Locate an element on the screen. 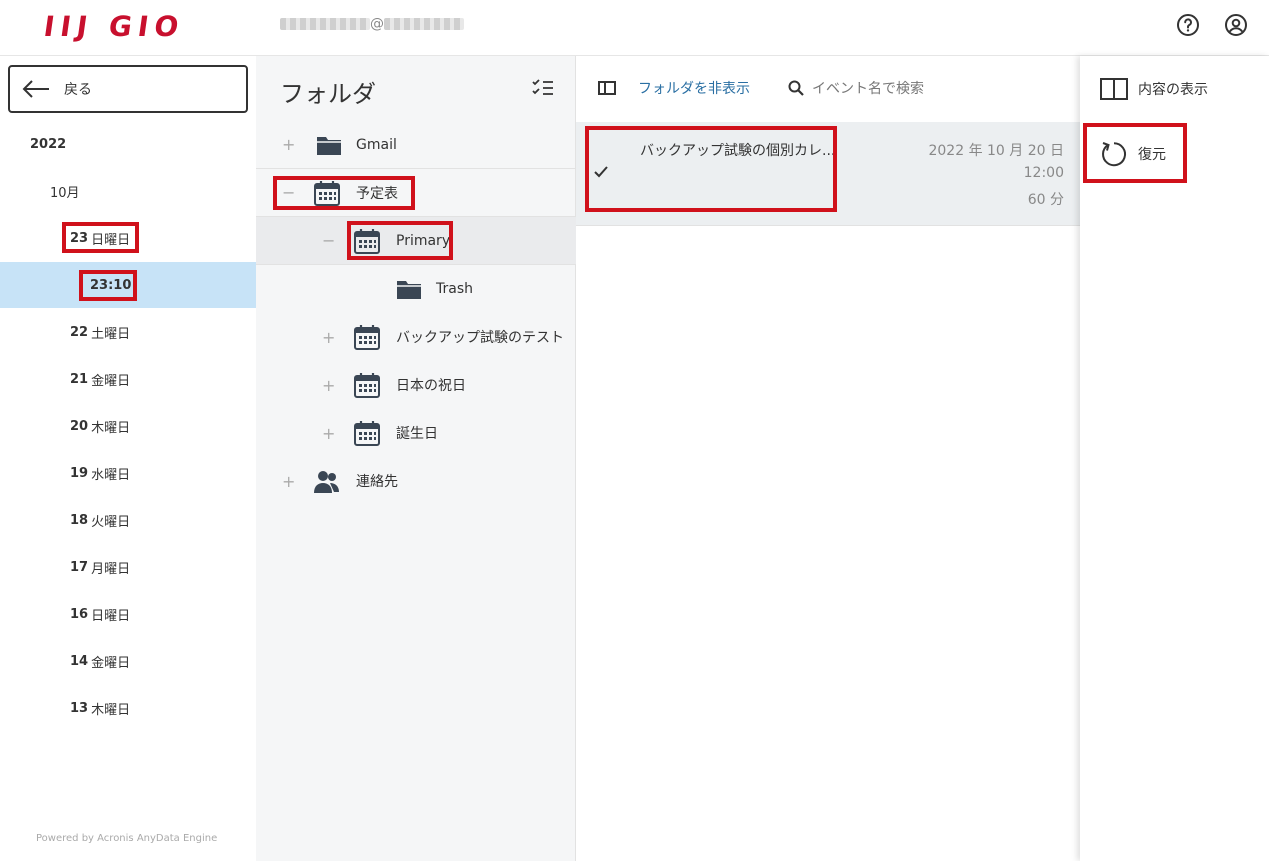 The width and height of the screenshot is (1269, 861). folder-panel-title: フォルダ is located at coordinates (328, 94).